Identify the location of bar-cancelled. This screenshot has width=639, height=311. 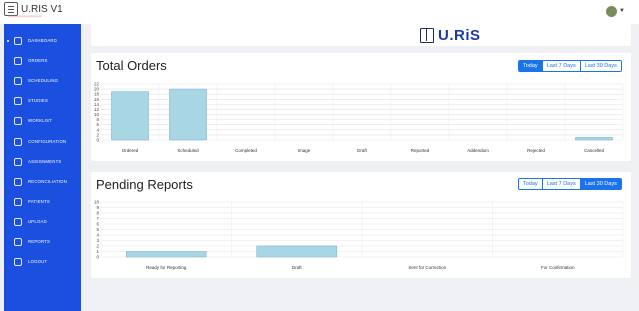
(594, 139).